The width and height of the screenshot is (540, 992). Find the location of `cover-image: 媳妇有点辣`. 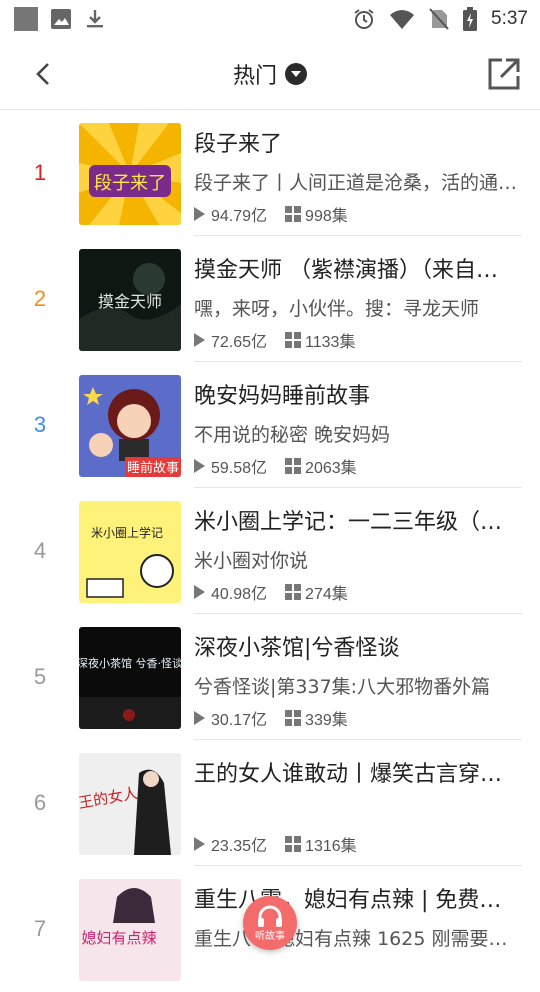

cover-image: 媳妇有点辣 is located at coordinates (130, 930).